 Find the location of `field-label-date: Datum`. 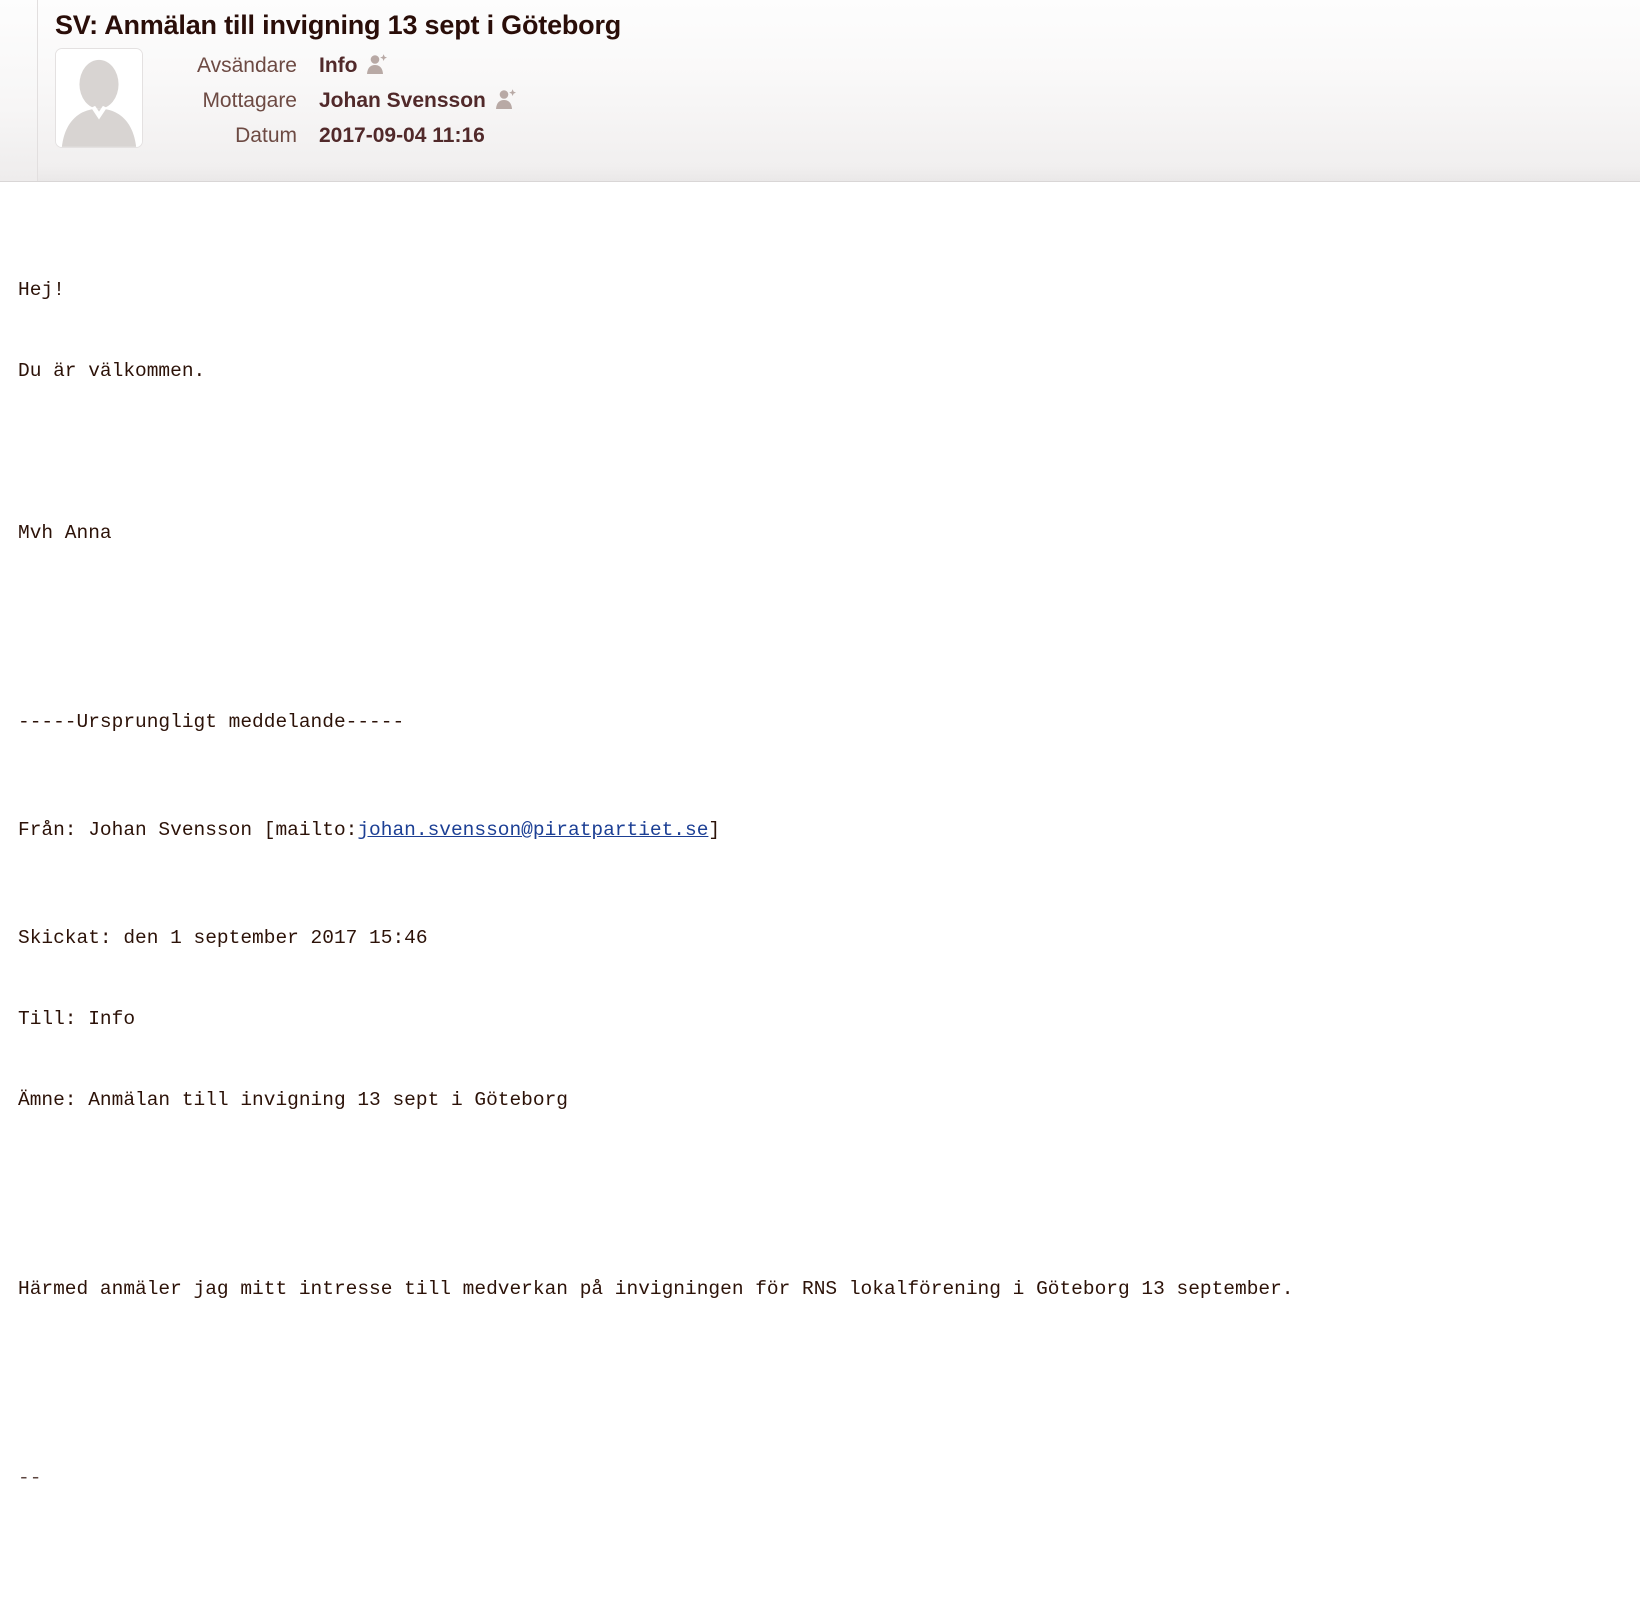

field-label-date: Datum is located at coordinates (266, 135).